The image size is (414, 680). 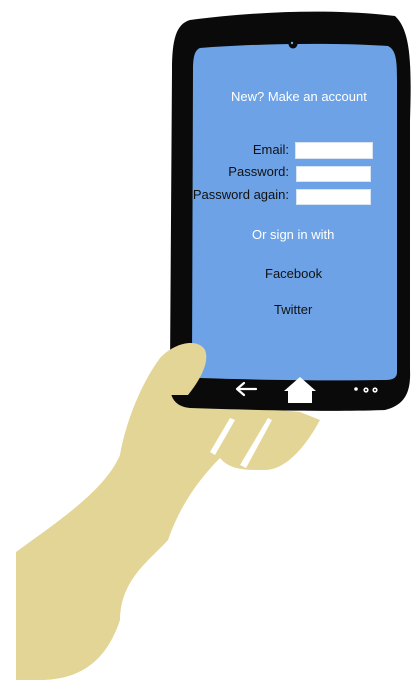 What do you see at coordinates (334, 150) in the screenshot?
I see `email-field` at bounding box center [334, 150].